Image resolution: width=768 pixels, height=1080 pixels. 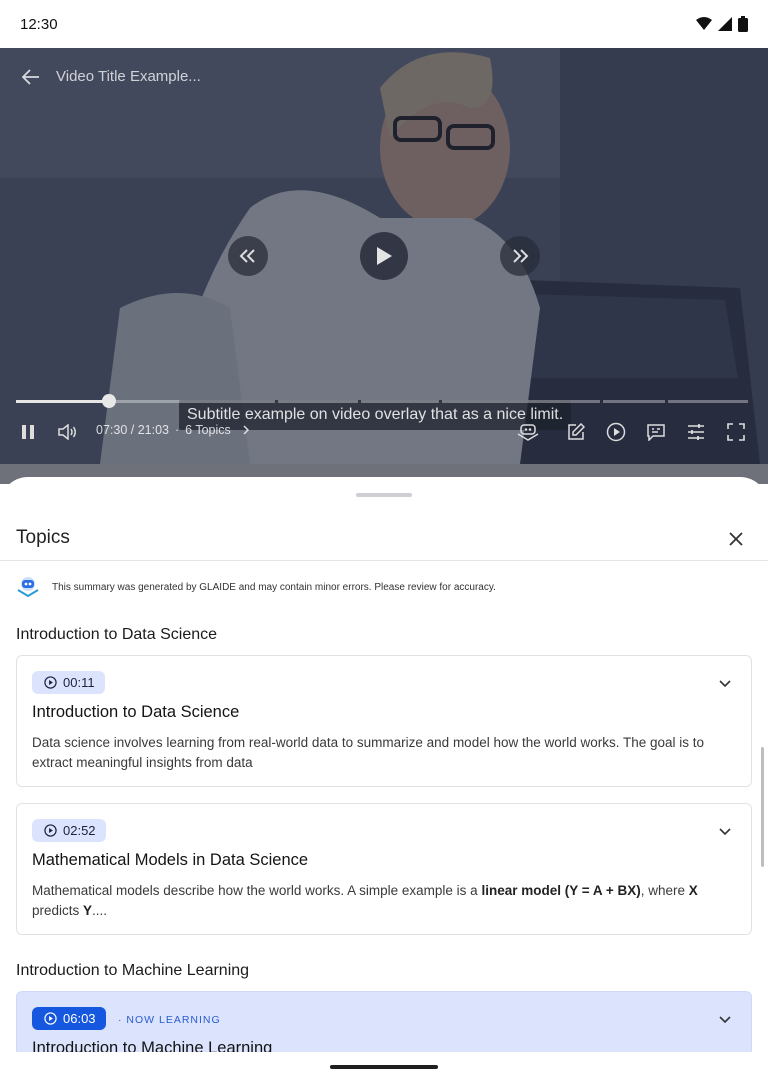 What do you see at coordinates (384, 495) in the screenshot?
I see `drag-handle` at bounding box center [384, 495].